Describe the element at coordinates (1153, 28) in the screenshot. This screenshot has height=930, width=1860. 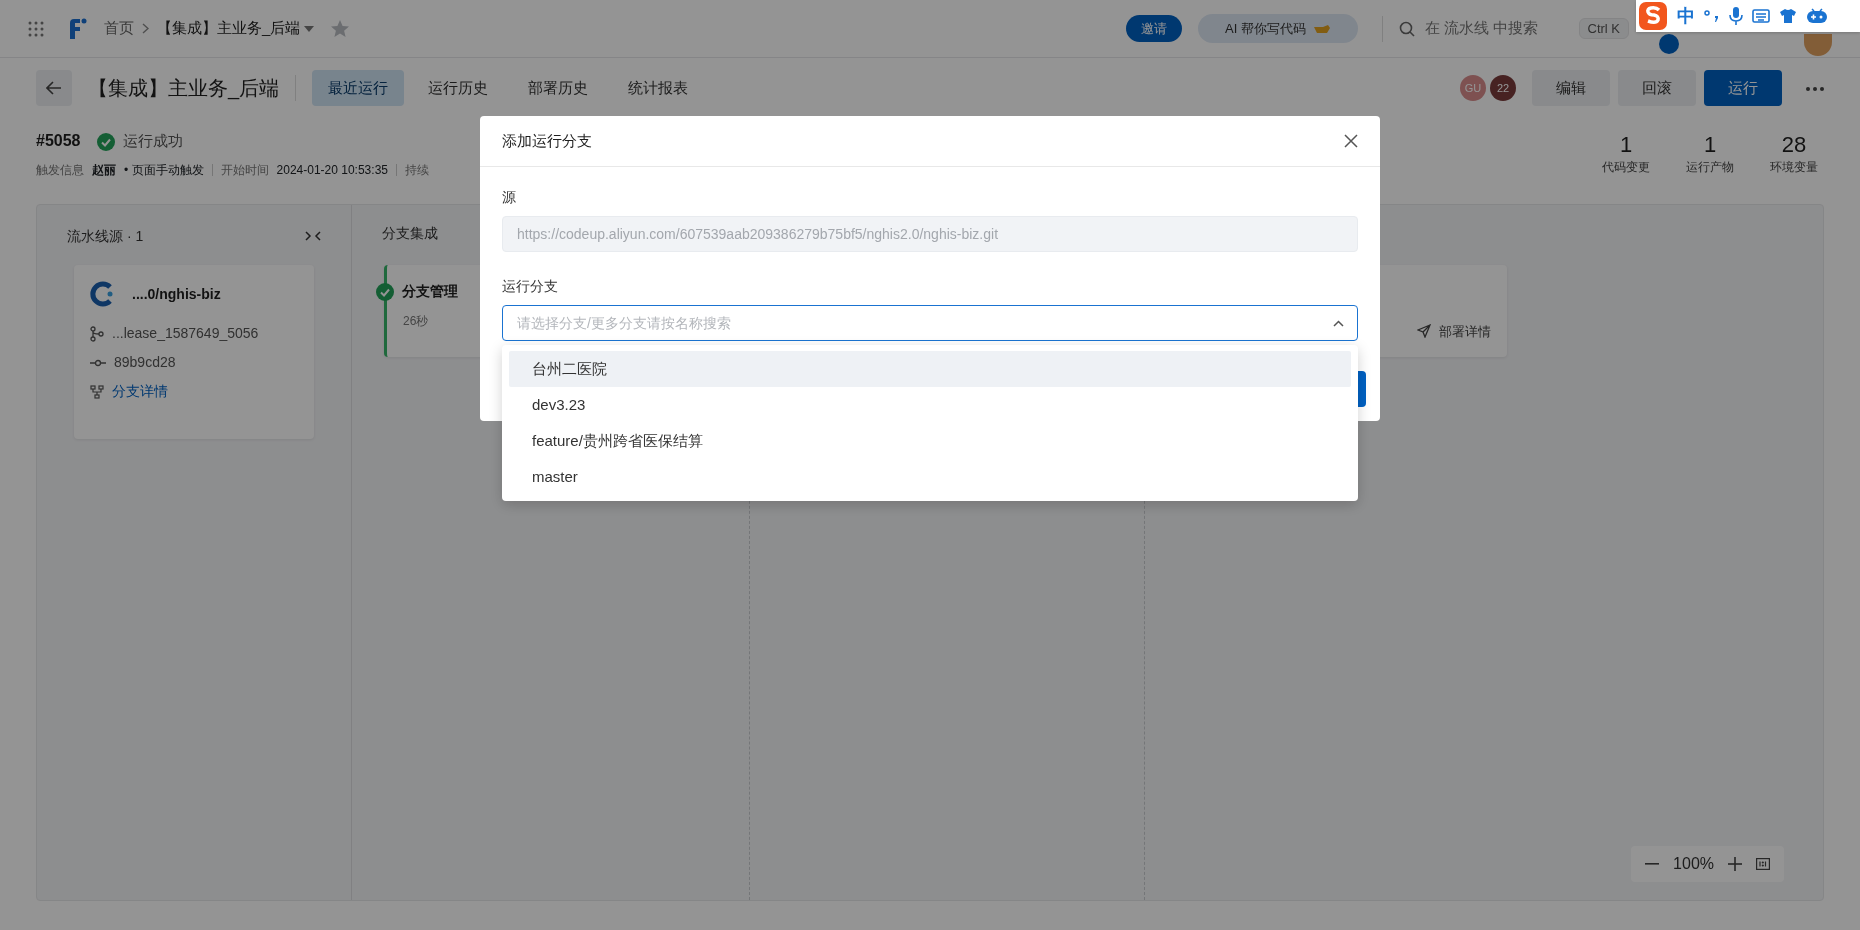
I see `invite-button: 邀请` at that location.